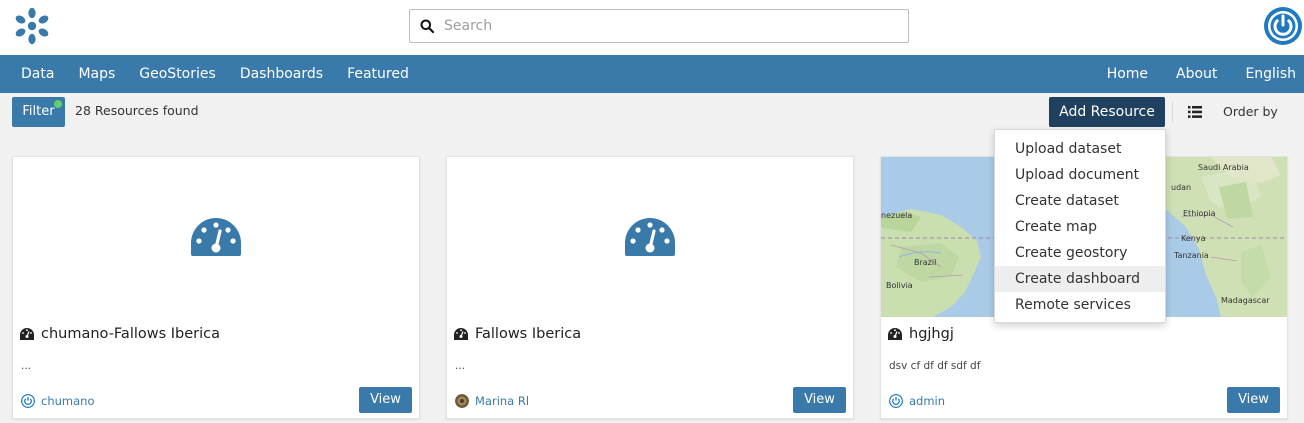 This screenshot has height=423, width=1304. What do you see at coordinates (137, 110) in the screenshot?
I see `results-count: 28 Resources found` at bounding box center [137, 110].